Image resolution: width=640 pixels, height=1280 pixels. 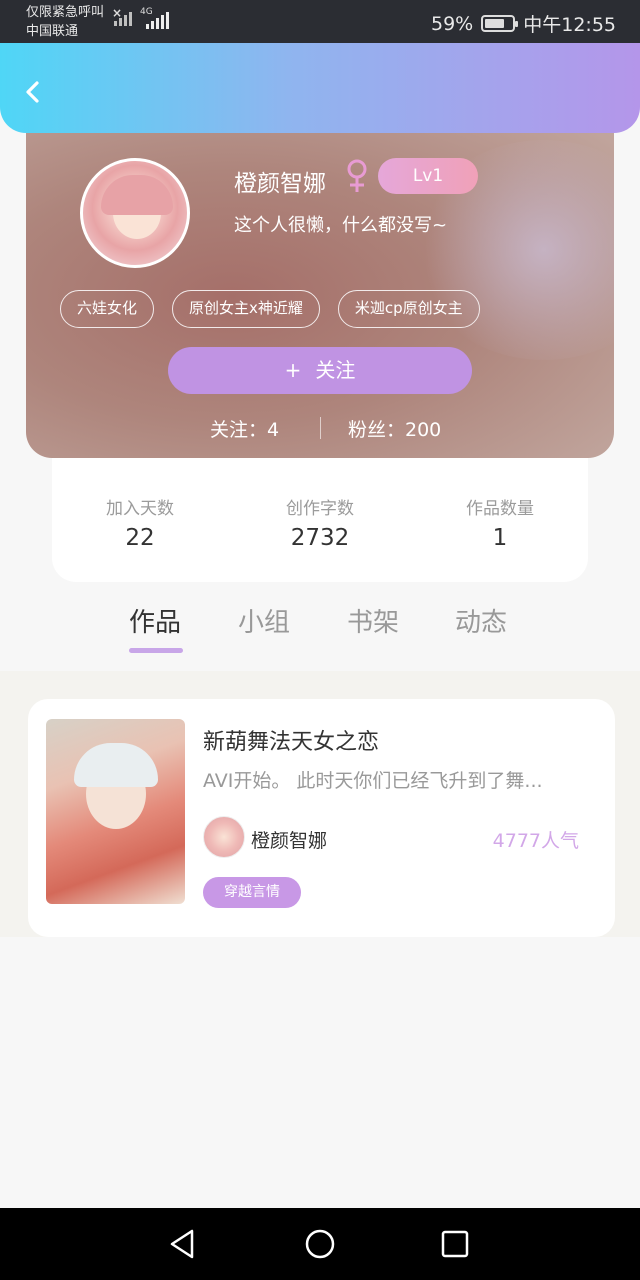 I want to click on status-right: 59% 中午12:55, so click(x=523, y=23).